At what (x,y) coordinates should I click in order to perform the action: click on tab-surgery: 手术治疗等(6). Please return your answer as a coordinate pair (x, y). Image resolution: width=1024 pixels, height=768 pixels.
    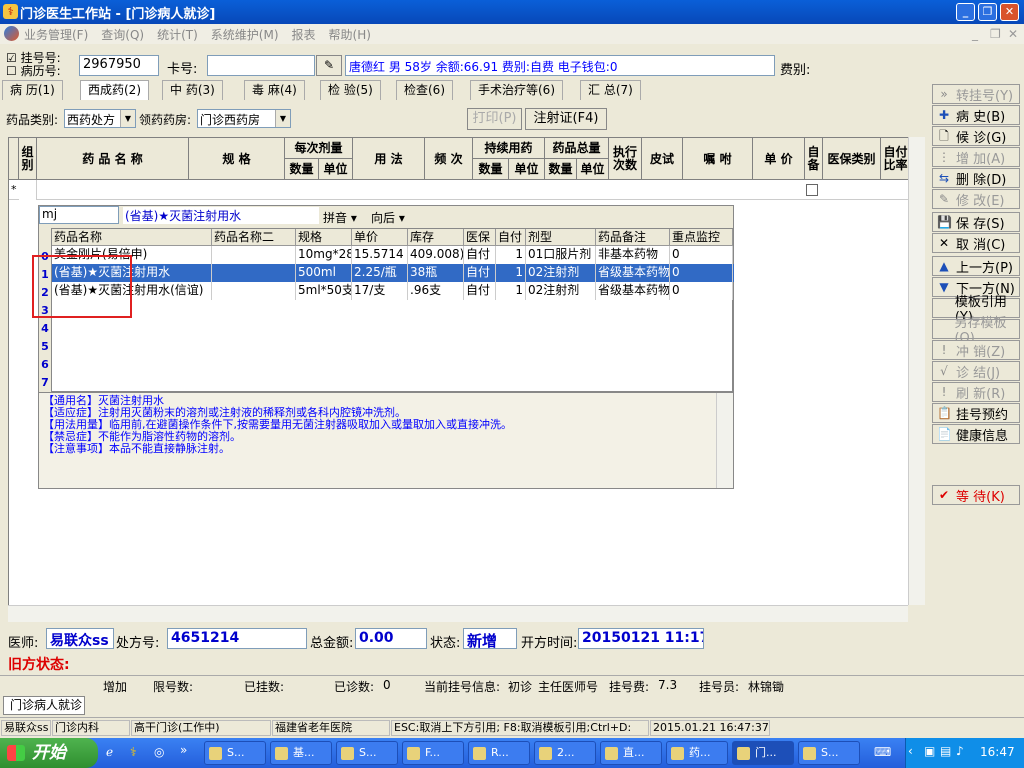
    Looking at the image, I should click on (516, 90).